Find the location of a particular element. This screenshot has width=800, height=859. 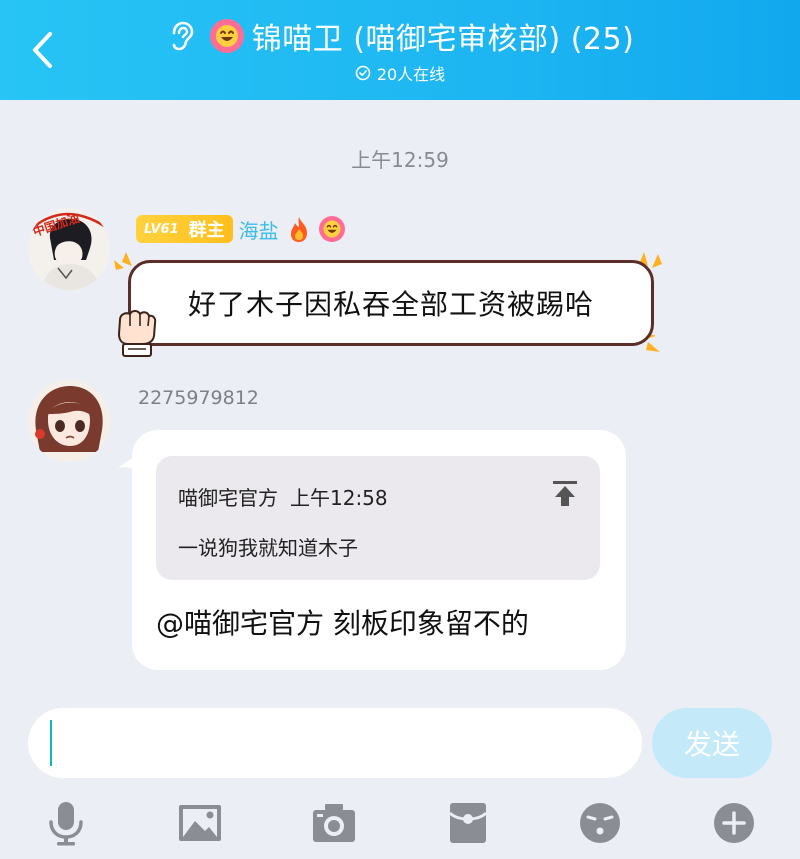

camera-icon is located at coordinates (334, 823).